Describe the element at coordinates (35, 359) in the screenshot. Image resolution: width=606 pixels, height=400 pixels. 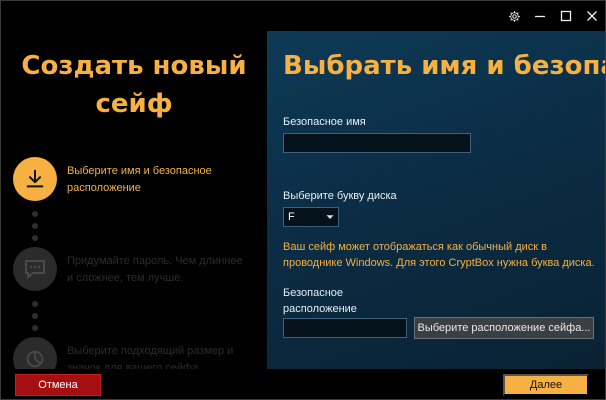
I see `pie-chart-icon` at that location.